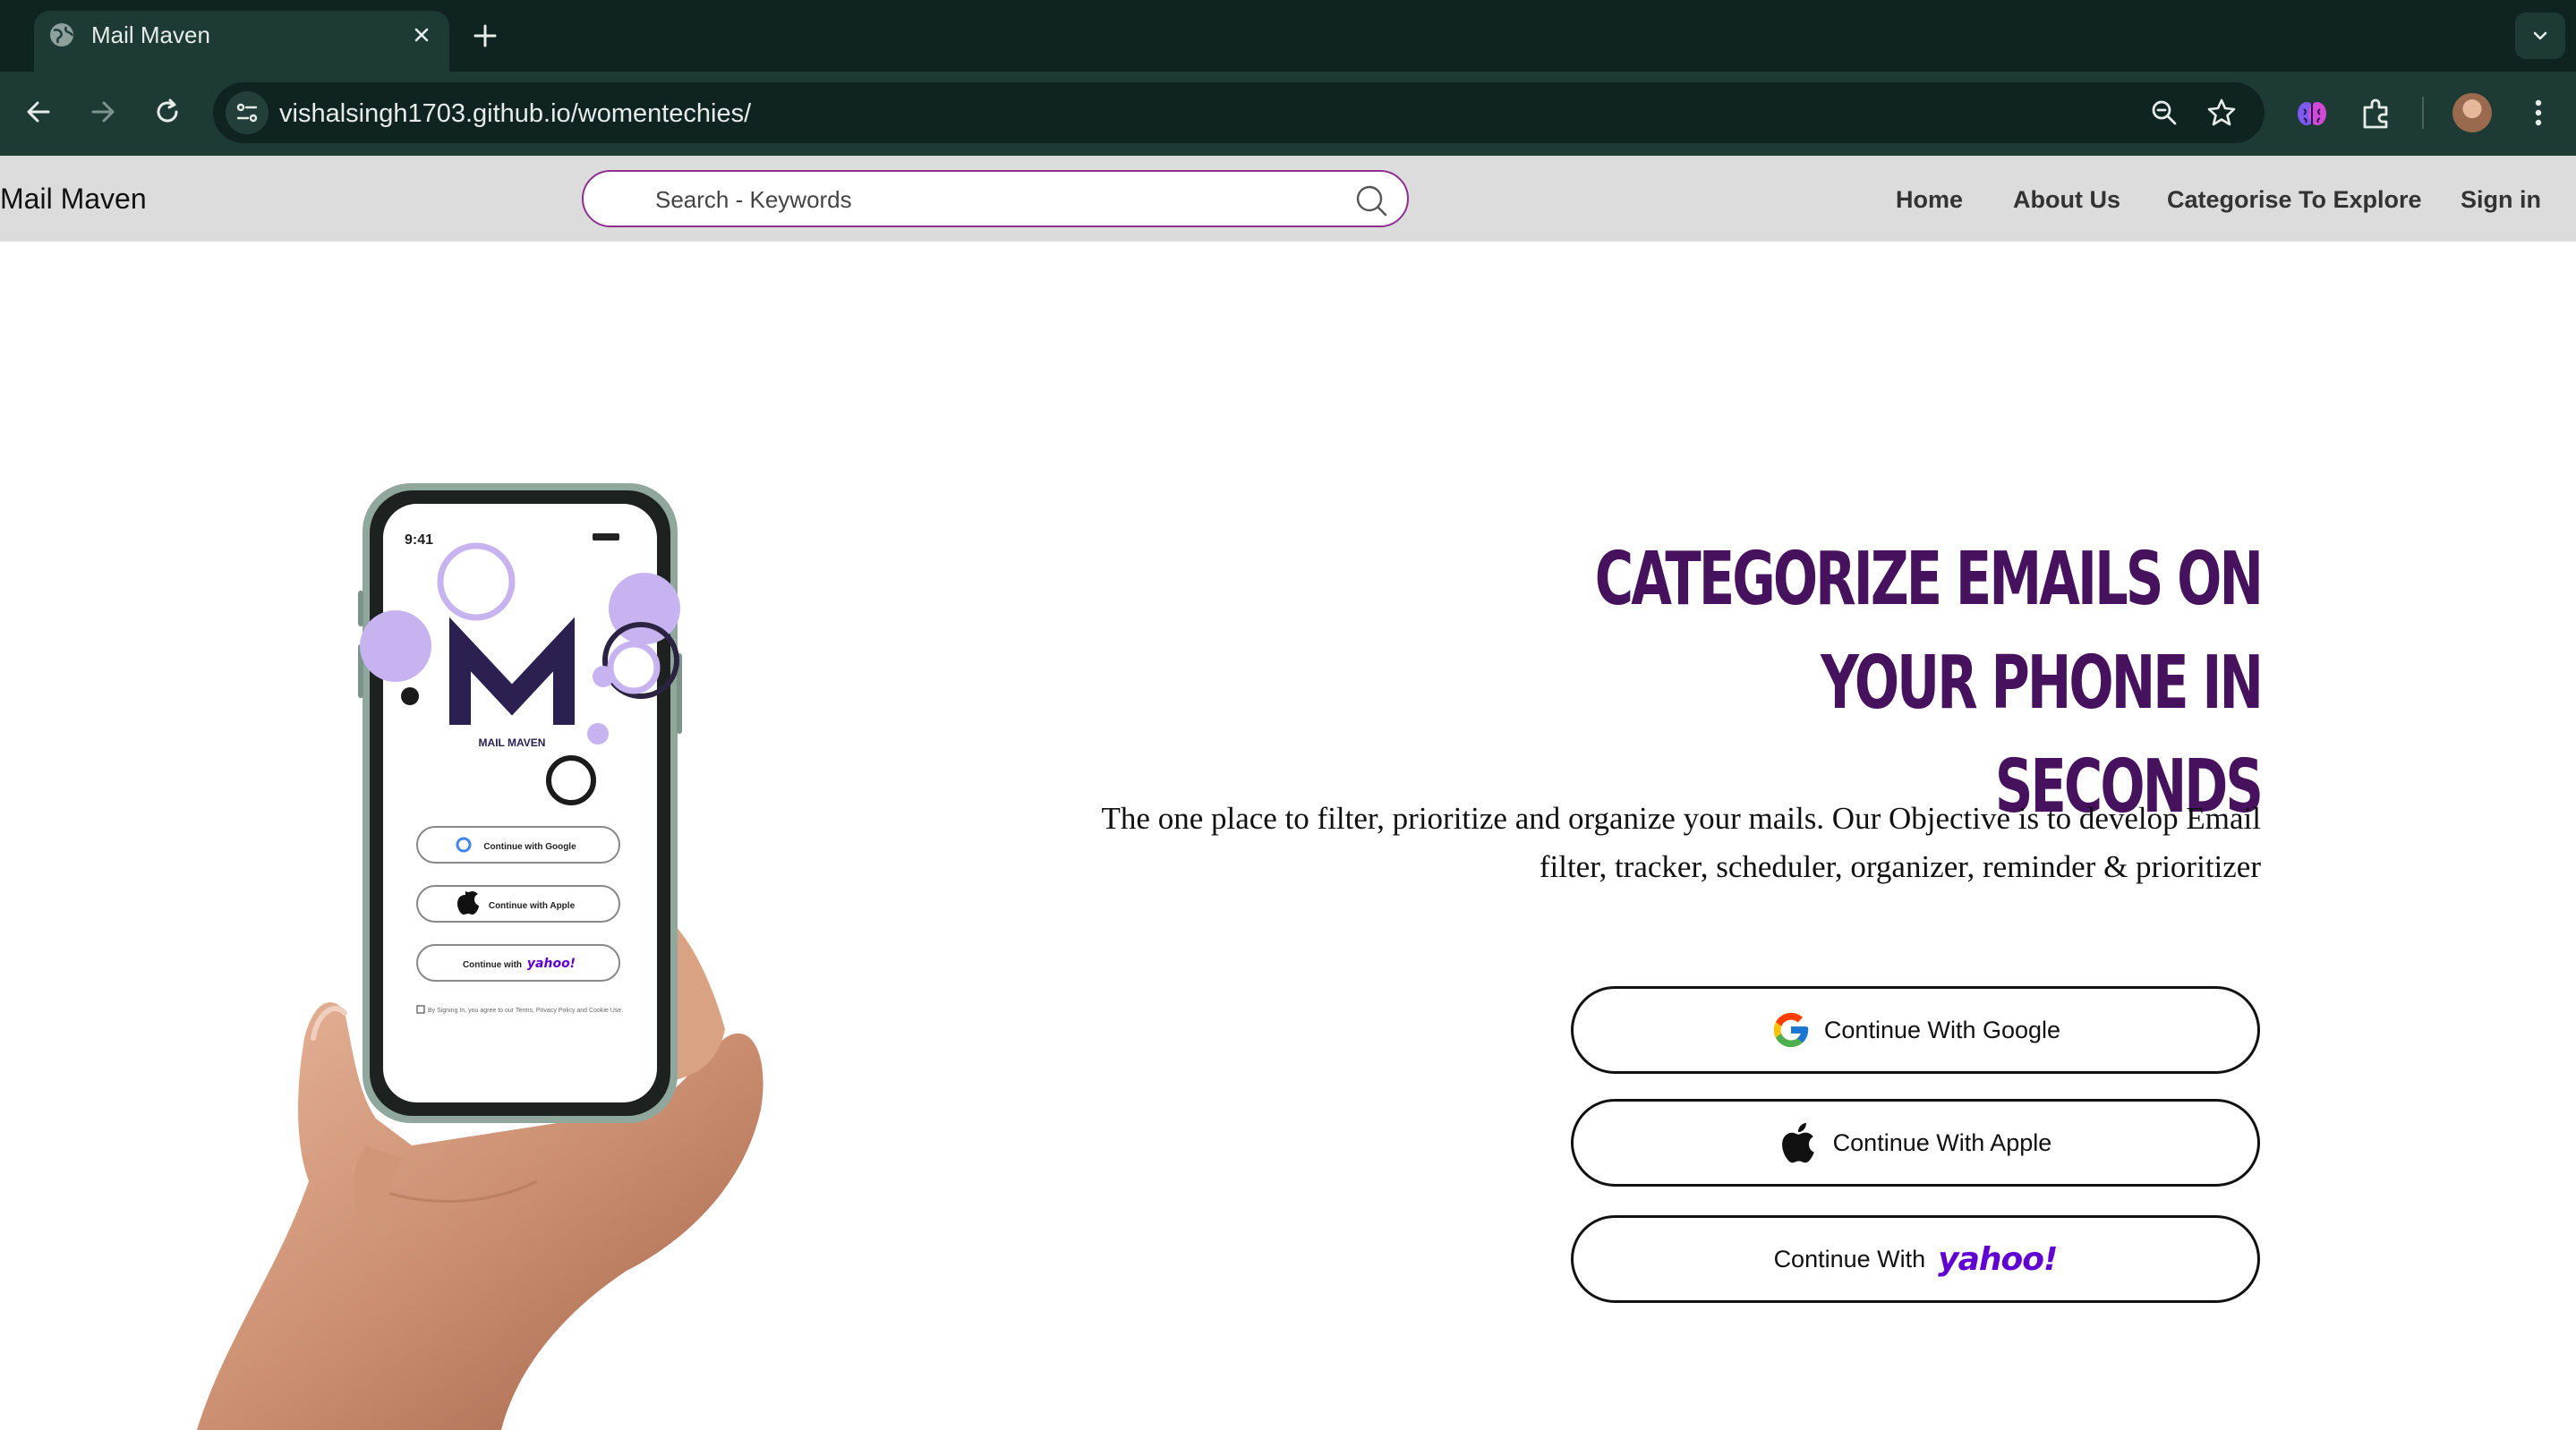  I want to click on search-input, so click(968, 200).